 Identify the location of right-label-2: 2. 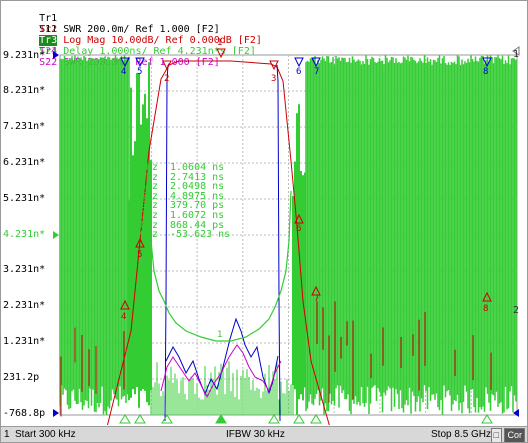
(516, 310).